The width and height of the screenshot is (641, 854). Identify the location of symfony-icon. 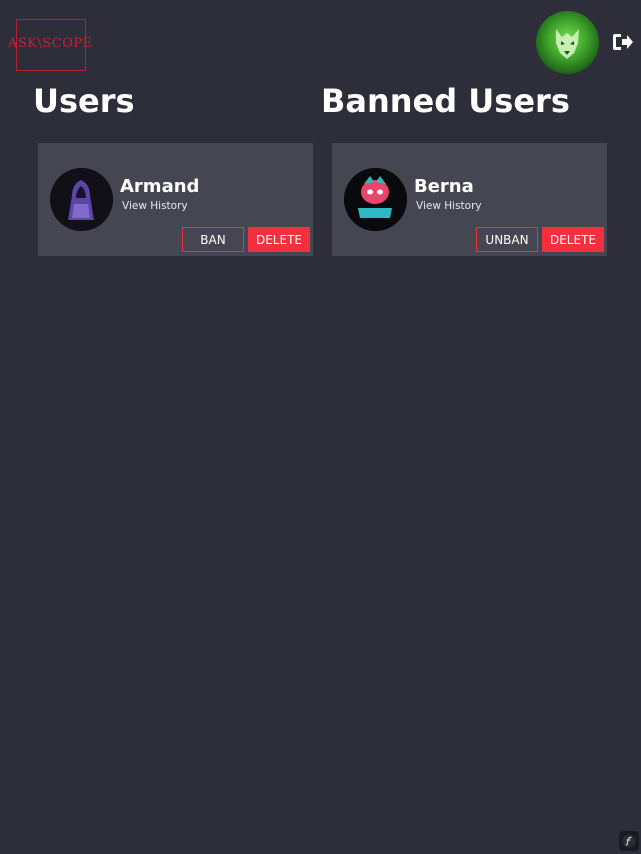
(629, 841).